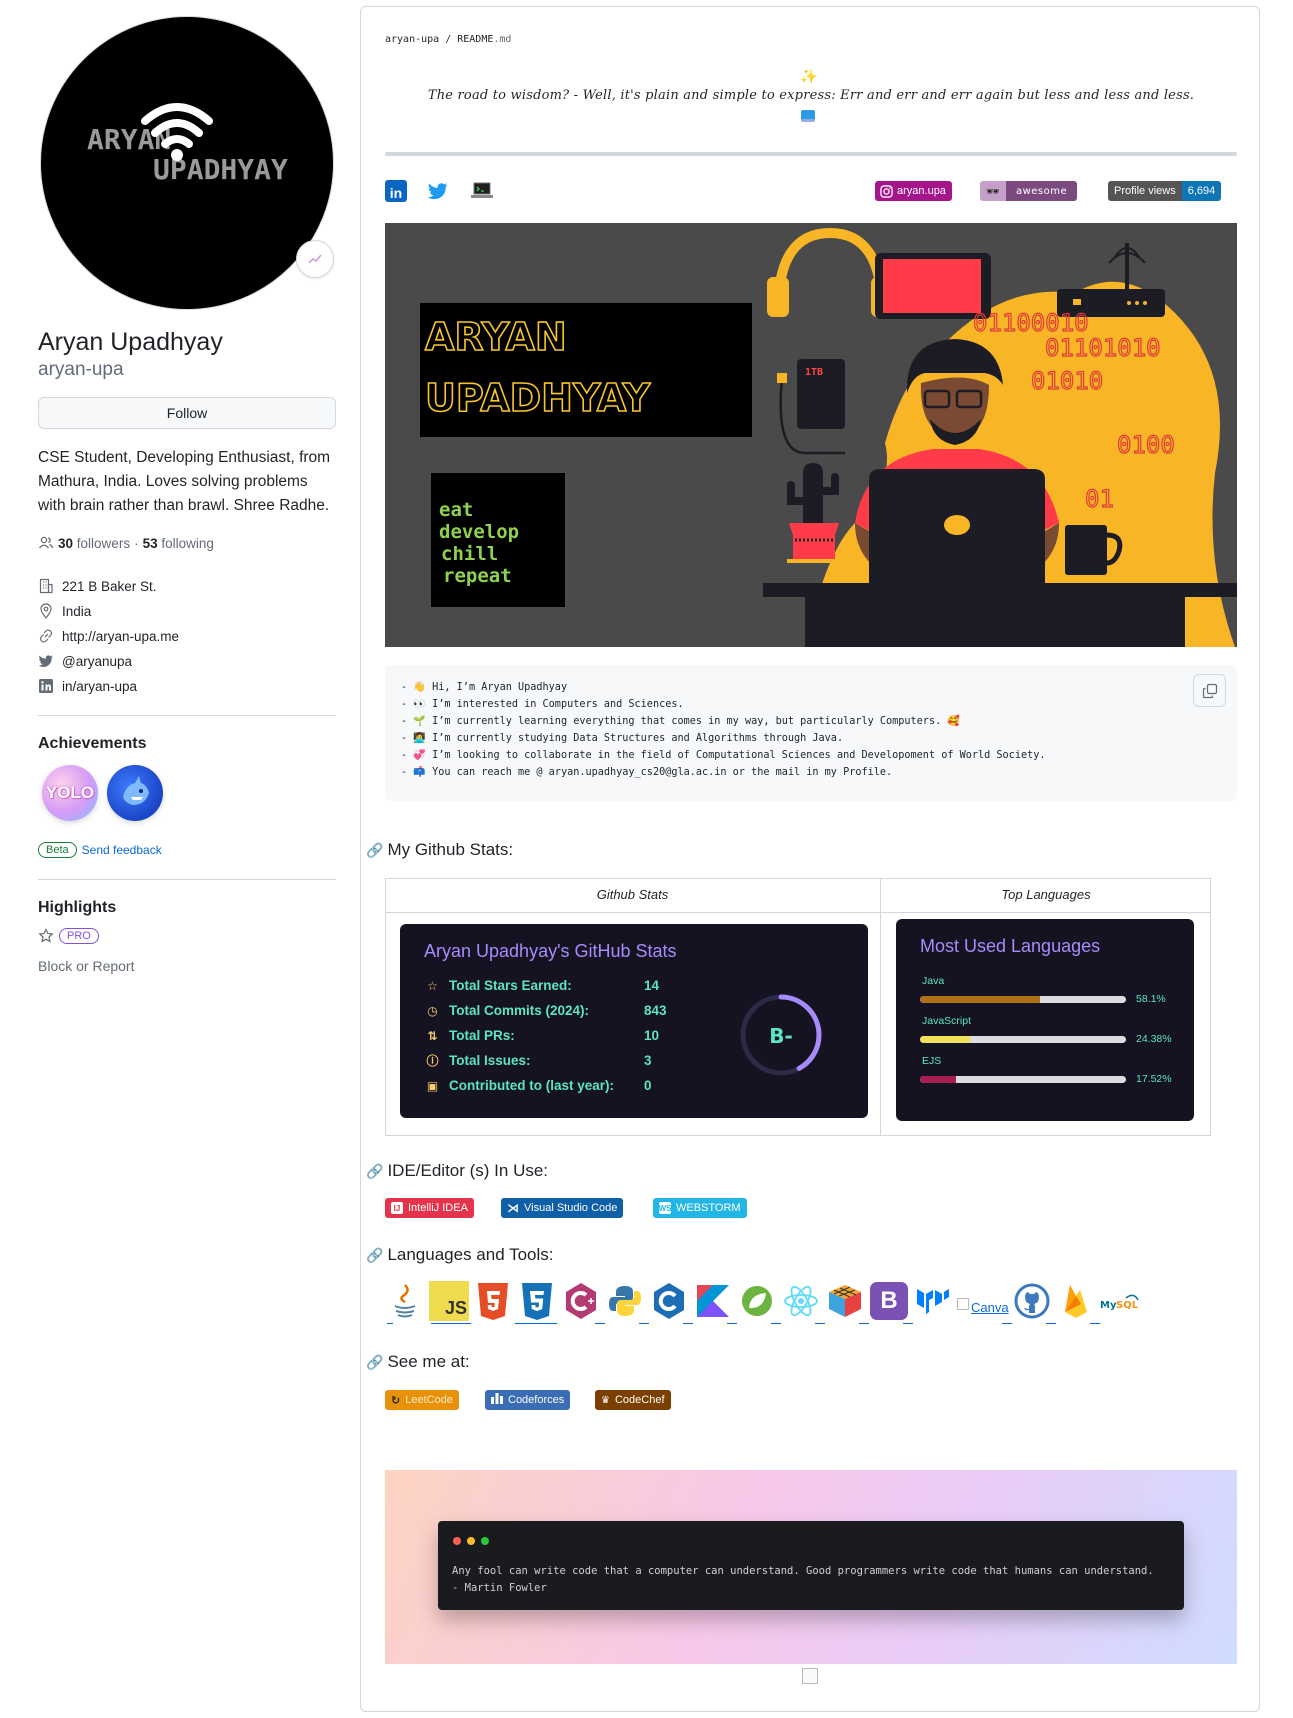 The width and height of the screenshot is (1293, 1718). I want to click on minimize-dot-icon, so click(471, 1541).